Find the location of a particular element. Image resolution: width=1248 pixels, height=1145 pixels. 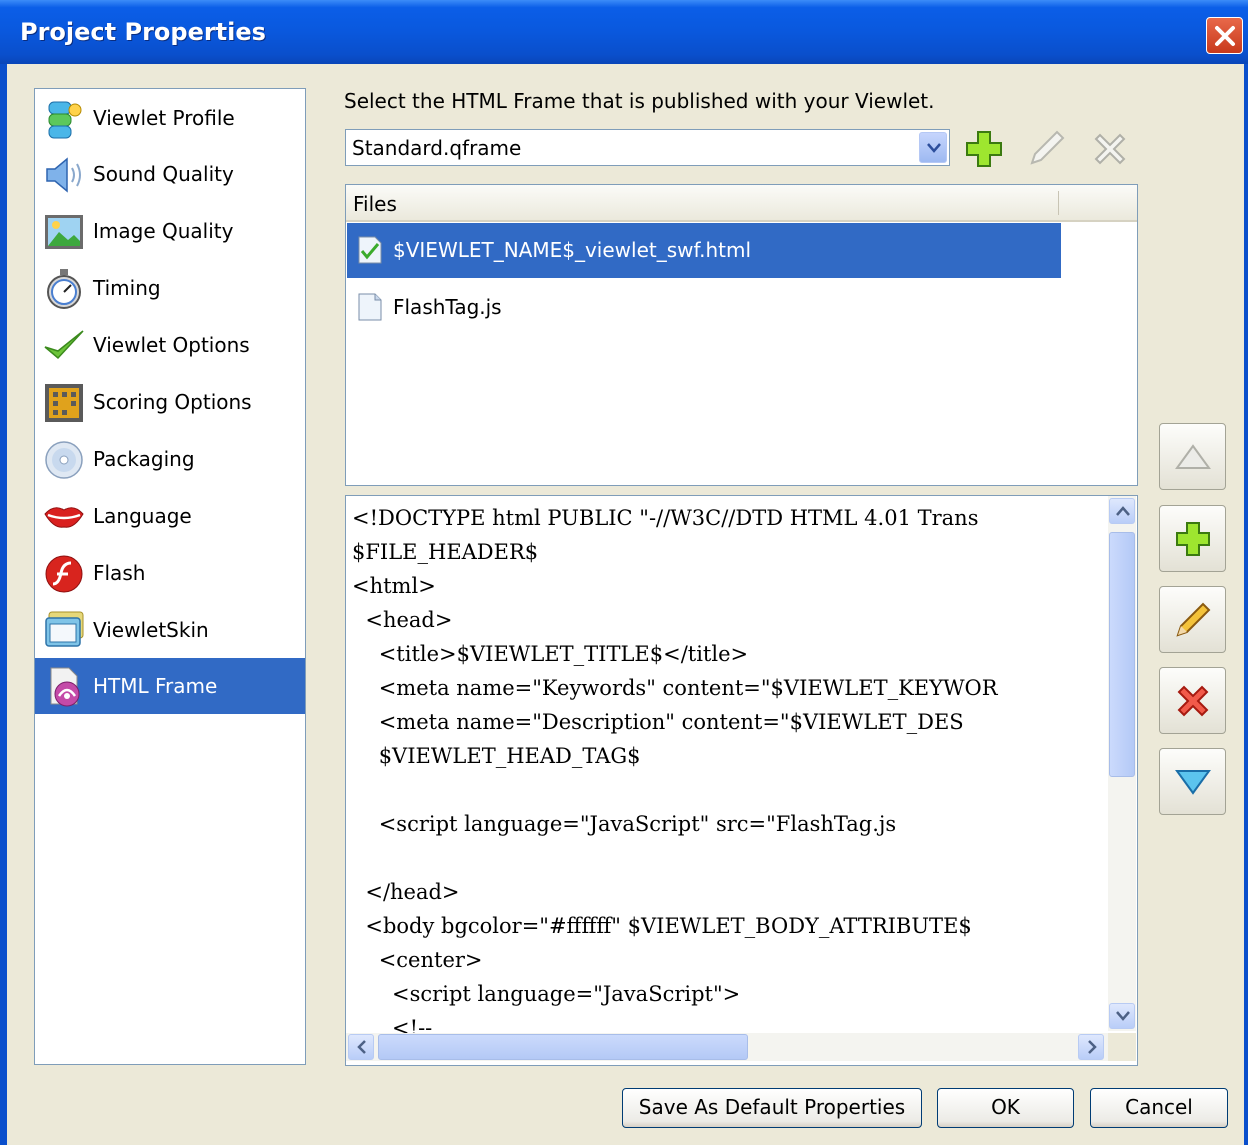

html-frame-select-value: Standard.qframe is located at coordinates (437, 148).